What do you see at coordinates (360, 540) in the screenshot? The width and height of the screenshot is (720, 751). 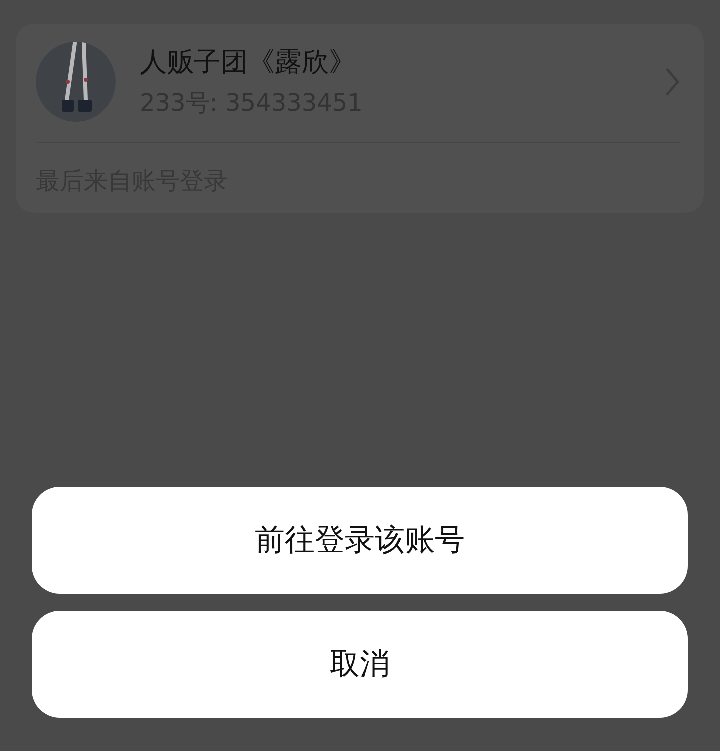 I see `action-button: 前往登录该账号` at bounding box center [360, 540].